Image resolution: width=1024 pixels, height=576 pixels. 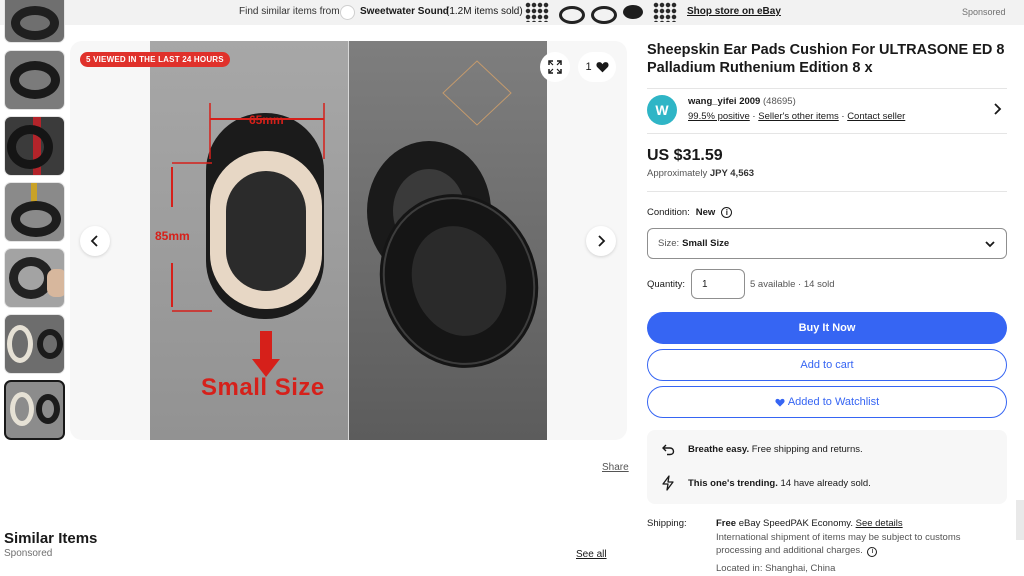 What do you see at coordinates (172, 236) in the screenshot?
I see `height-measure-label: 85mm` at bounding box center [172, 236].